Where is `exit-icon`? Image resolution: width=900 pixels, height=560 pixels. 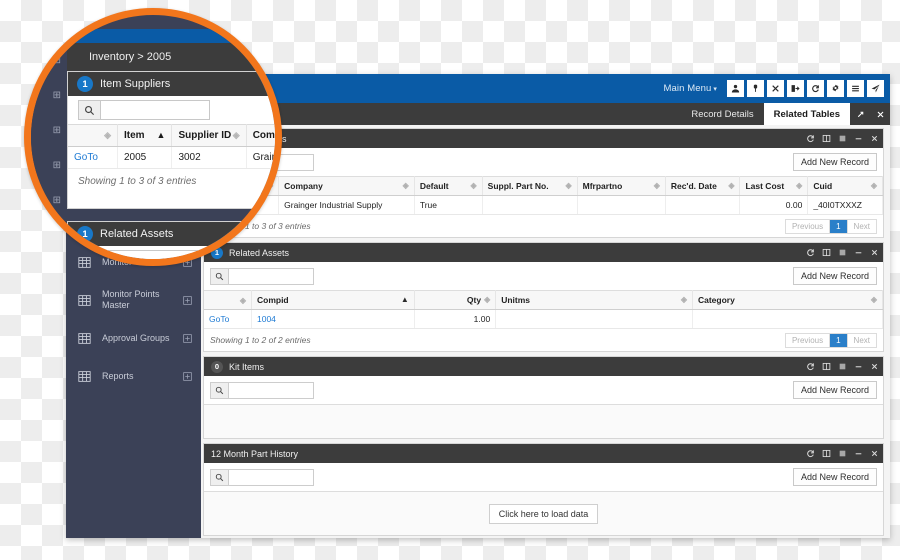 exit-icon is located at coordinates (795, 88).